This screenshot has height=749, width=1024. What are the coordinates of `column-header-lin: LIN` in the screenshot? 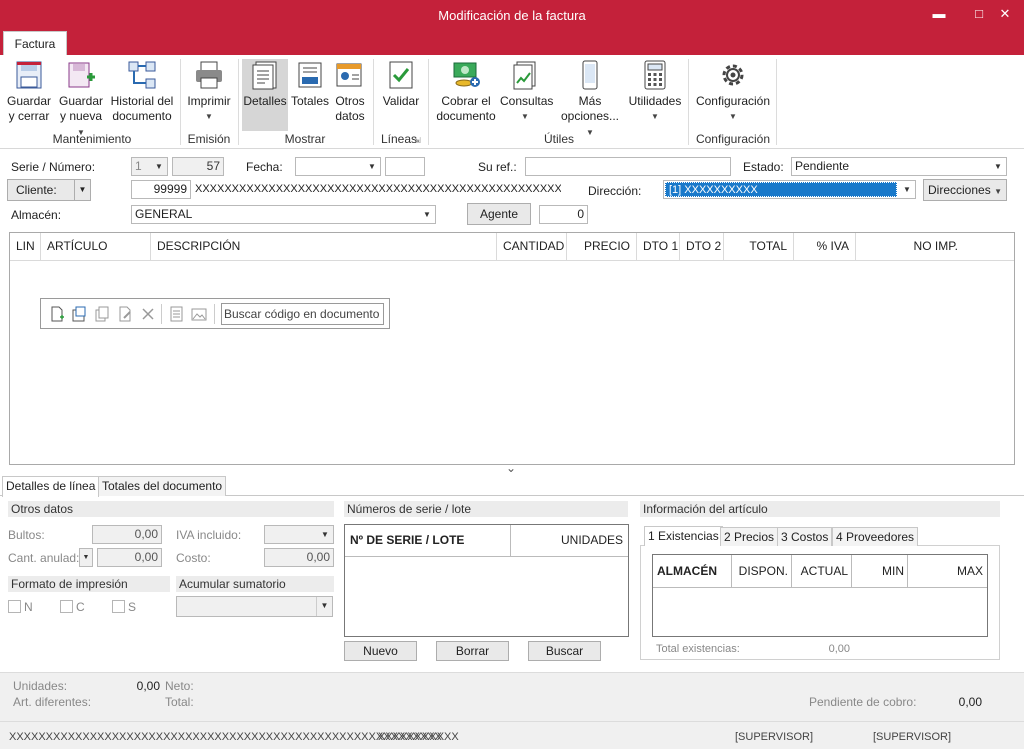 It's located at (25, 247).